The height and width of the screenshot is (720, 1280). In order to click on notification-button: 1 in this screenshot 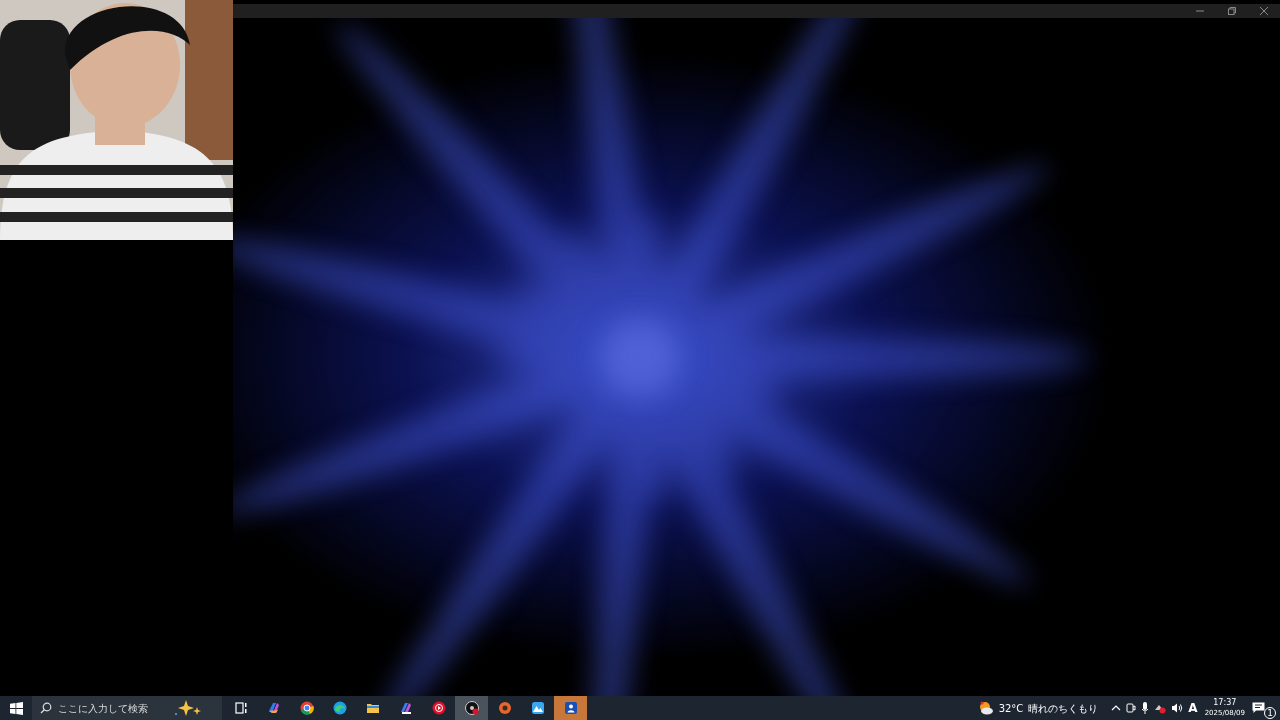, I will do `click(1264, 708)`.